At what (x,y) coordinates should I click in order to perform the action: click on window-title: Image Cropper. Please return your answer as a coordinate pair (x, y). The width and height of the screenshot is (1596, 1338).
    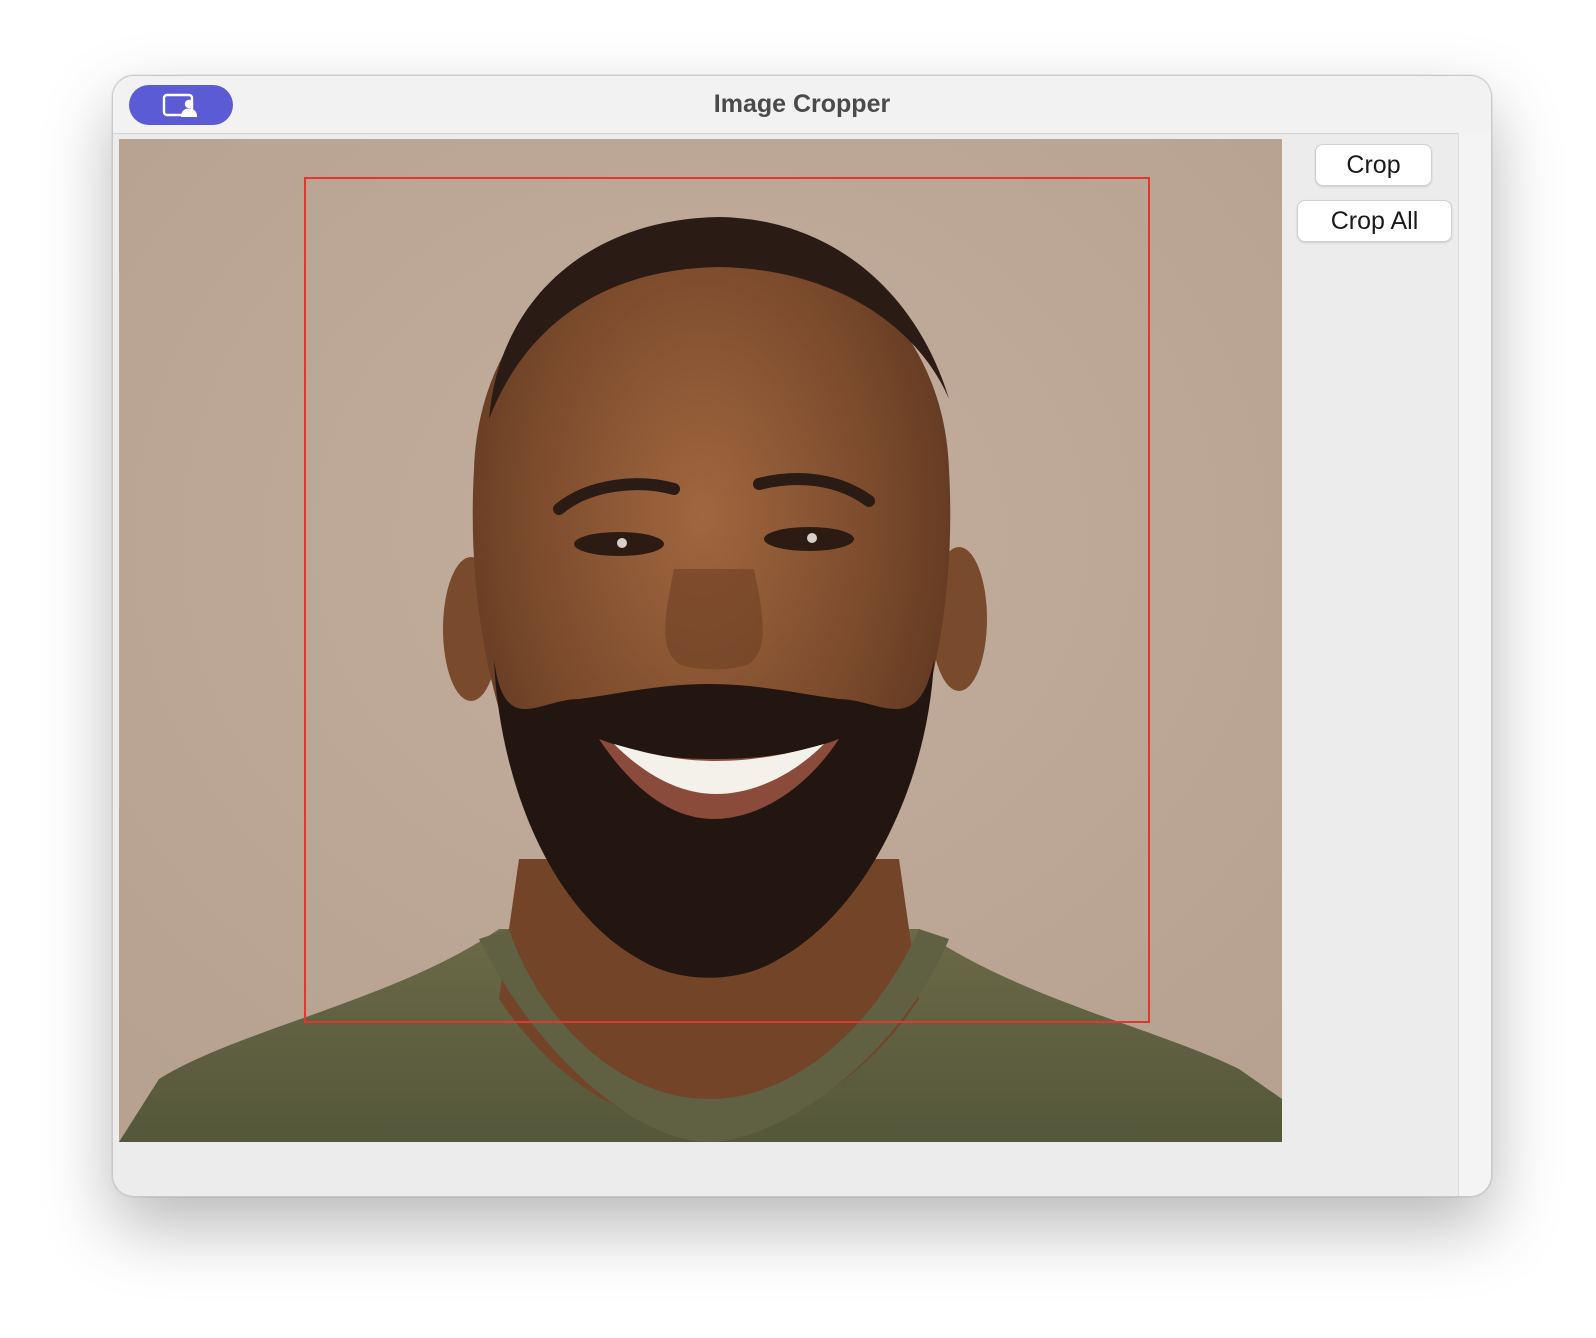
    Looking at the image, I should click on (802, 104).